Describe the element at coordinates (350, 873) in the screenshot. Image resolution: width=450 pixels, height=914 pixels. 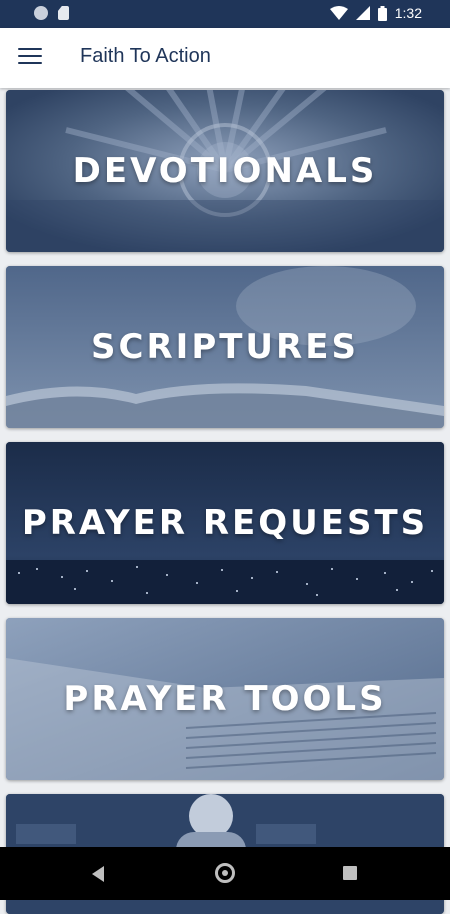
I see `recent-apps-icon` at that location.